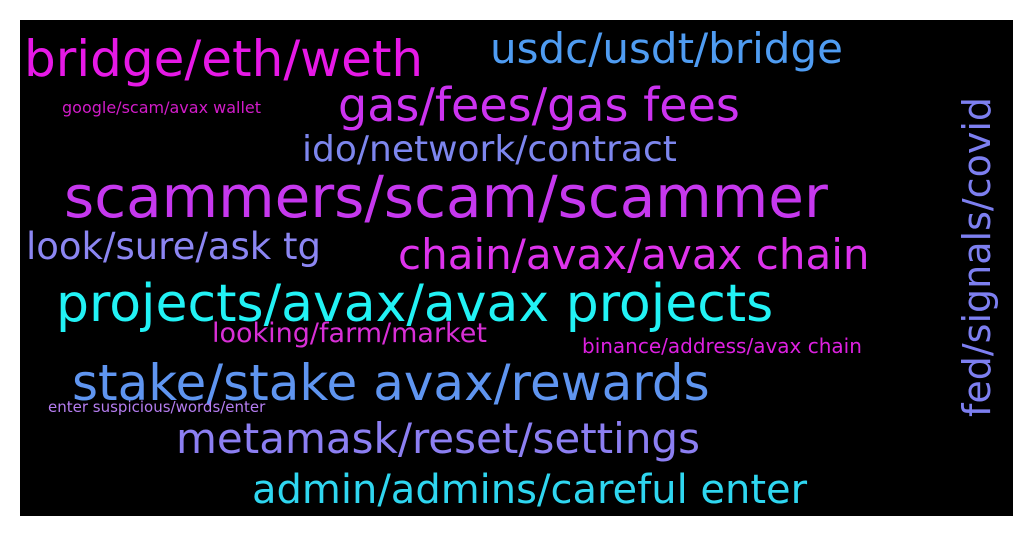  What do you see at coordinates (438, 438) in the screenshot?
I see `word-metamask-reset-settings: metamask/reset/settings` at bounding box center [438, 438].